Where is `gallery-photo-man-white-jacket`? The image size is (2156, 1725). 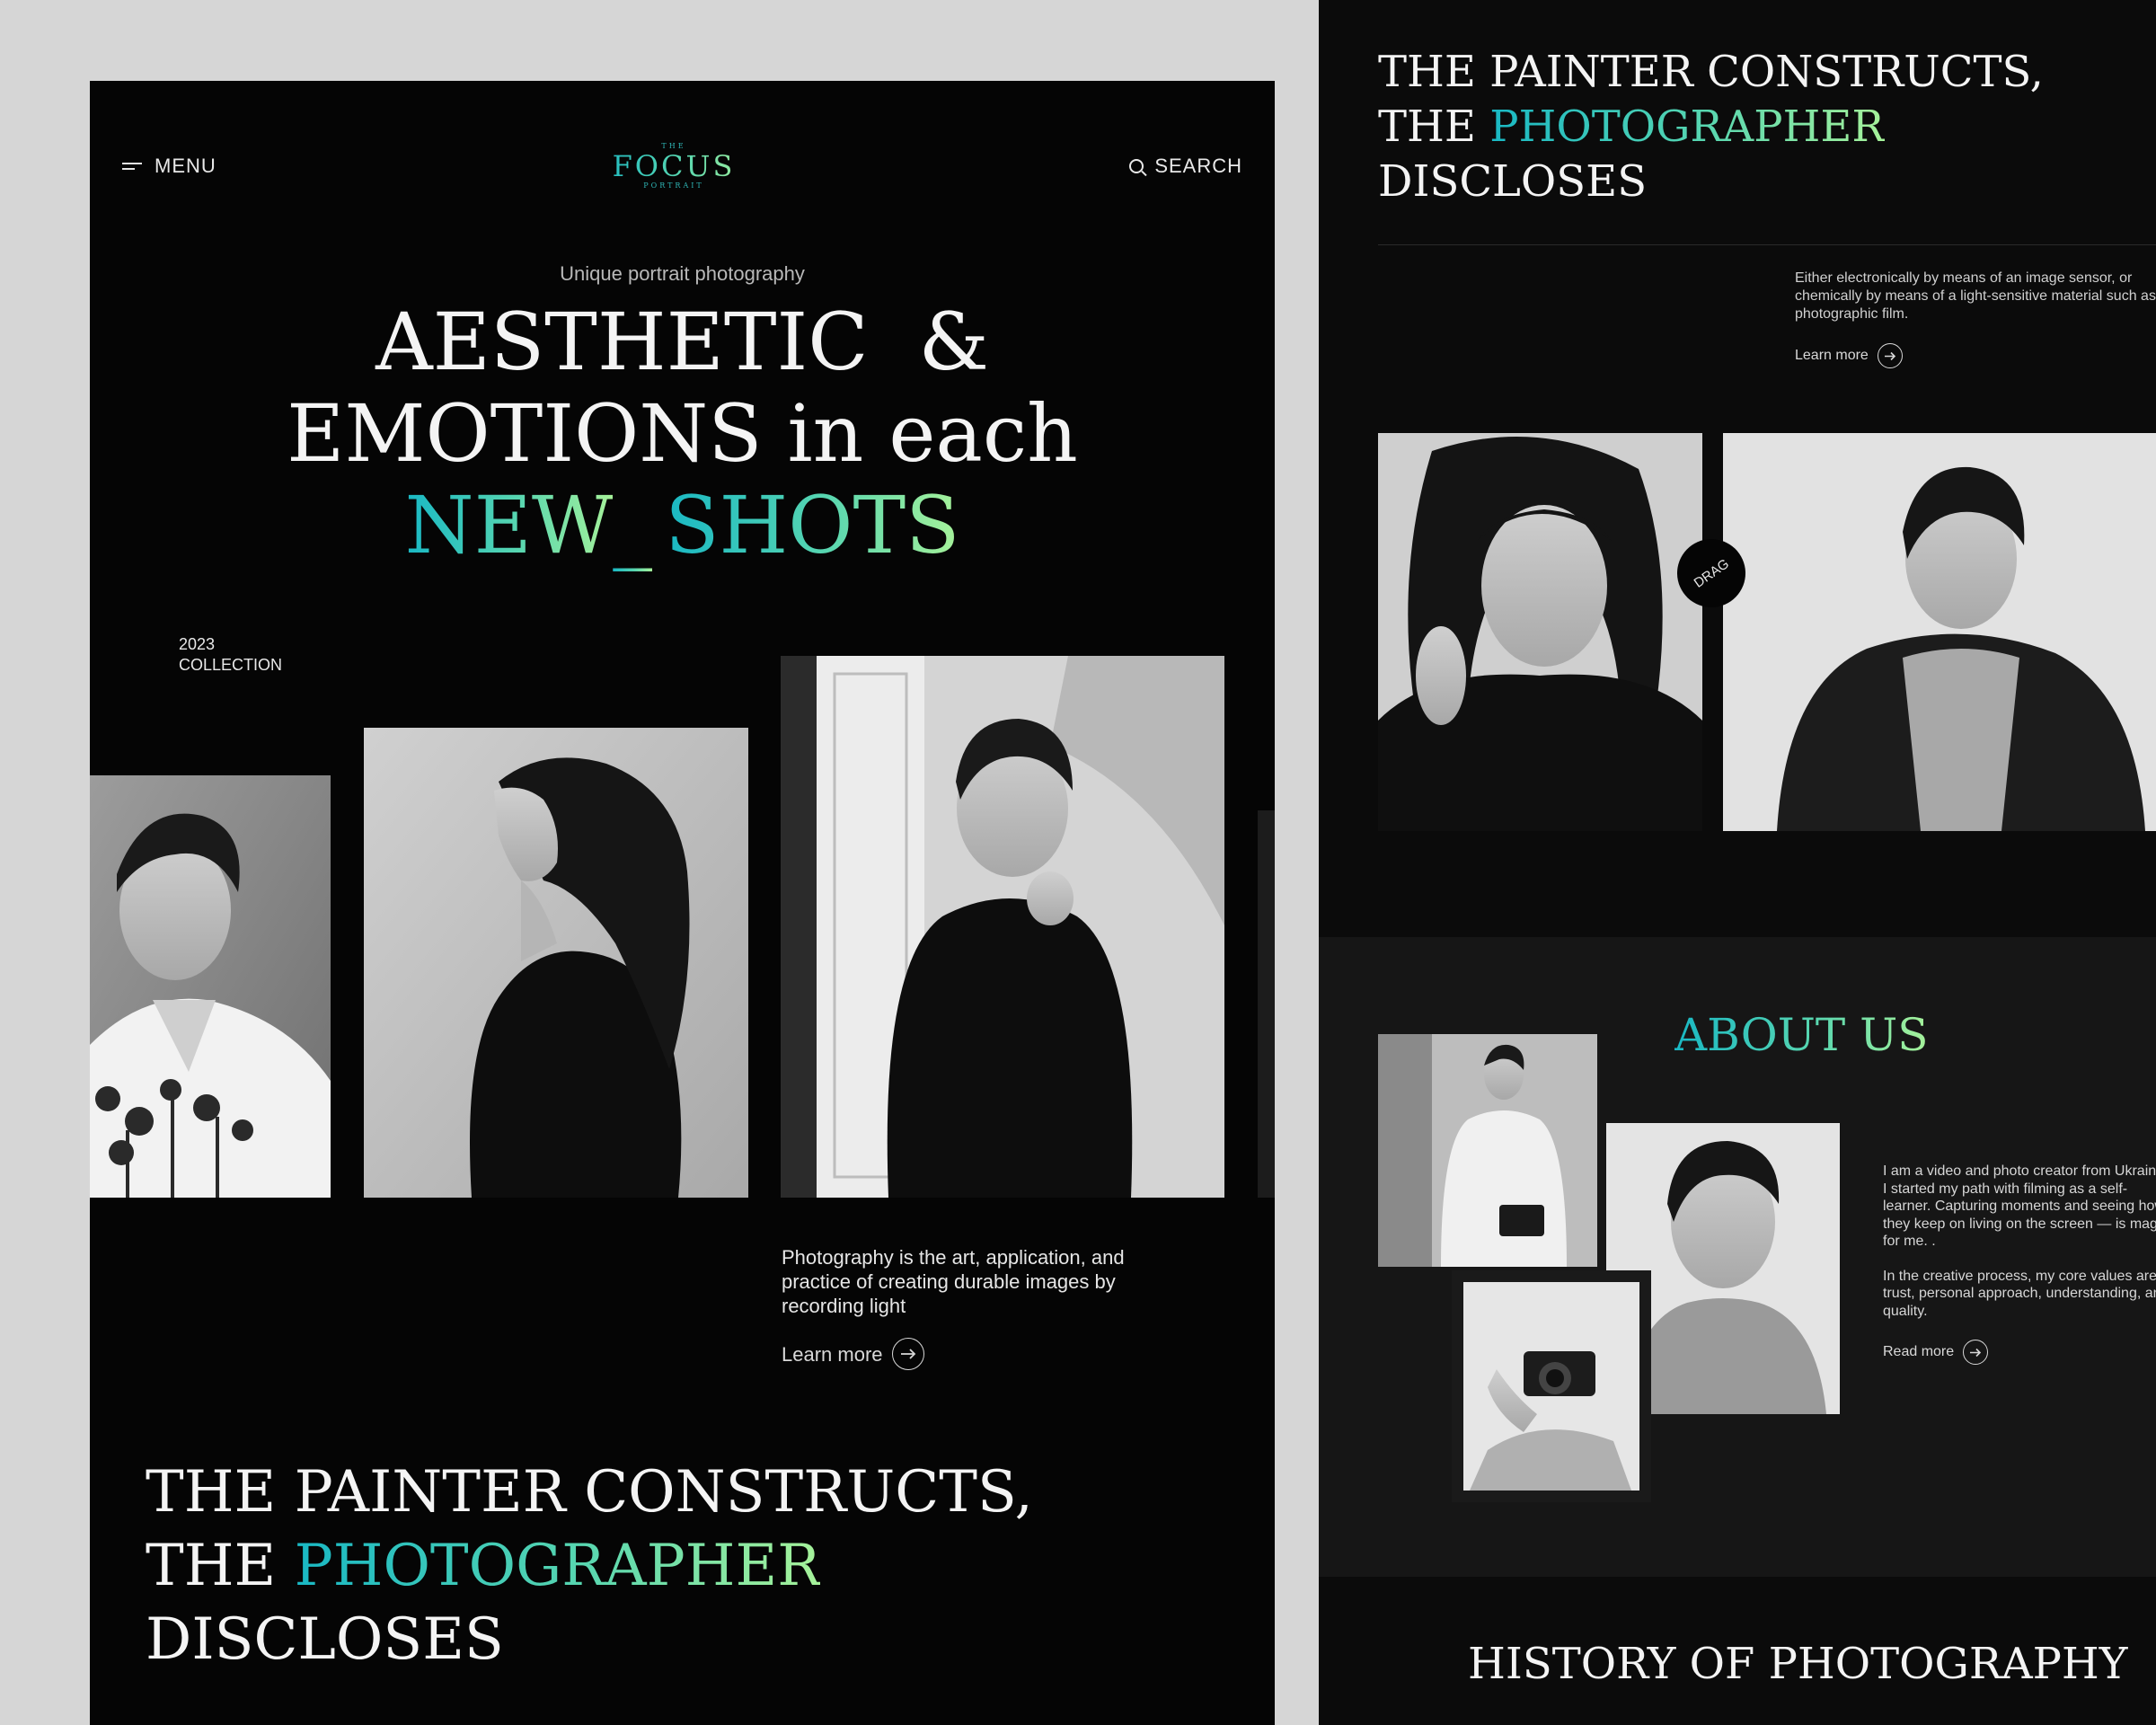
gallery-photo-man-white-jacket is located at coordinates (210, 987).